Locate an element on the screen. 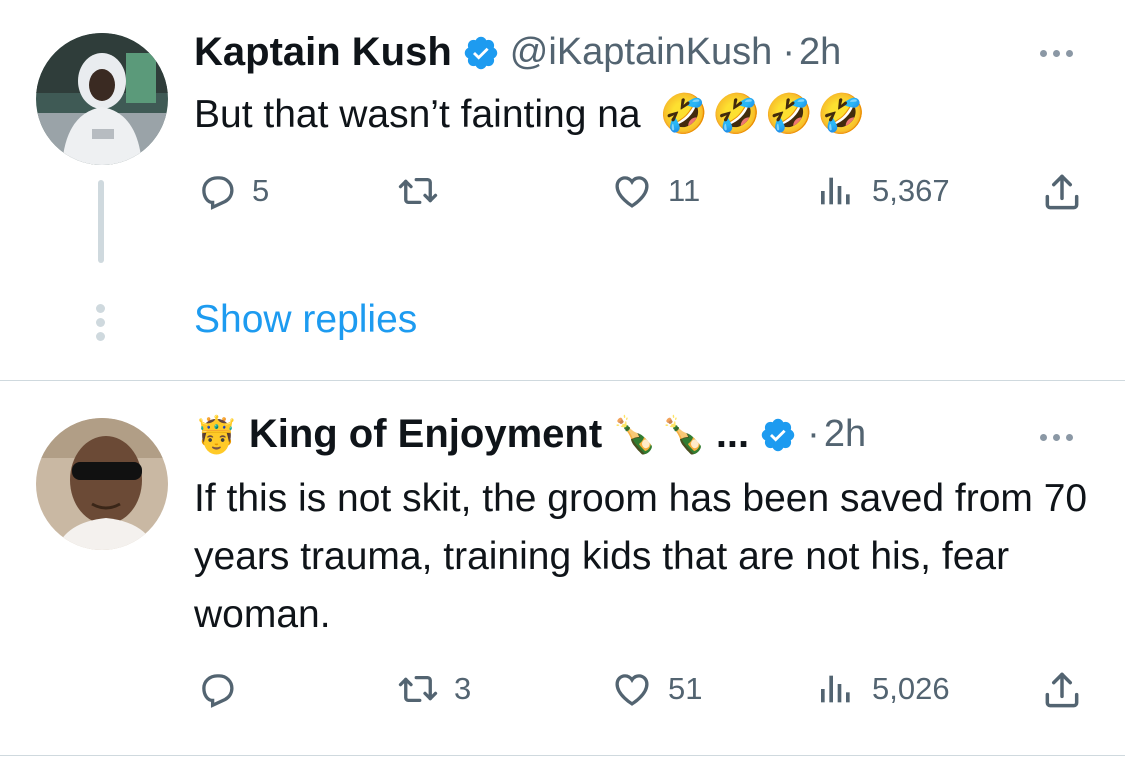 The width and height of the screenshot is (1125, 763). author-name: King of Enjoyment is located at coordinates (425, 434).